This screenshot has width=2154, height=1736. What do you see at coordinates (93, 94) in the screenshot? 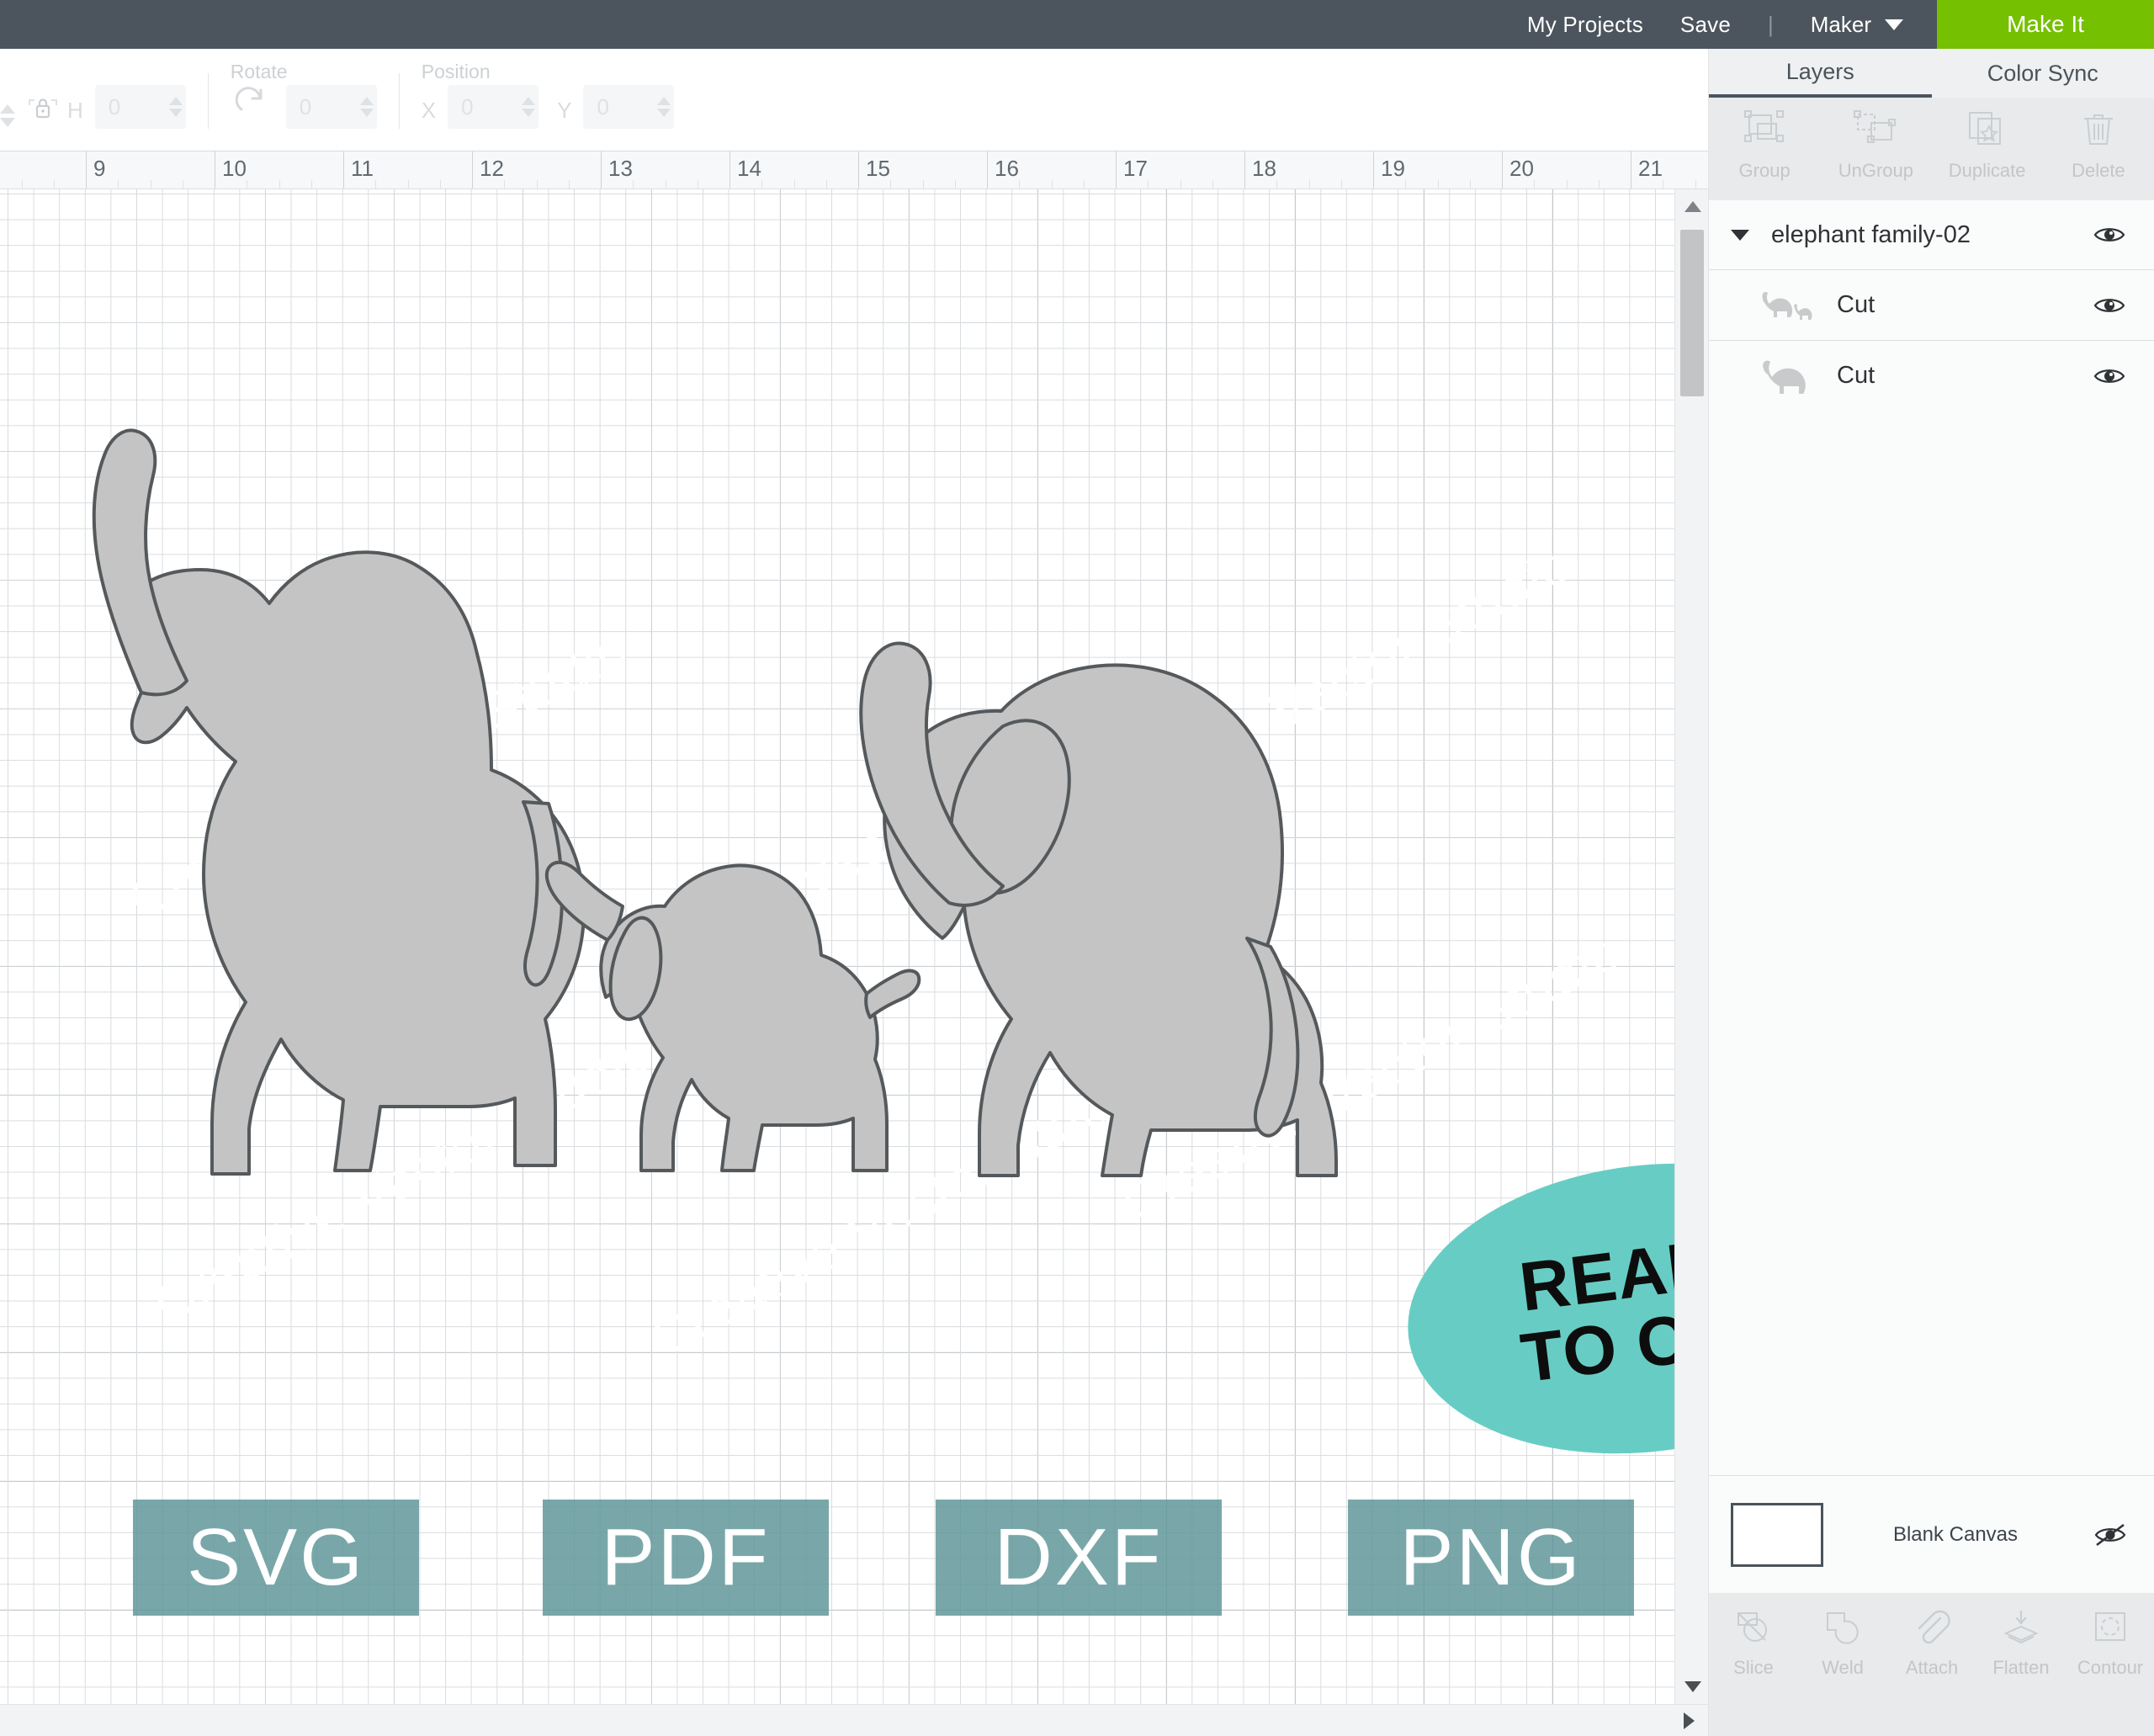
I see `size-group: H 0` at bounding box center [93, 94].